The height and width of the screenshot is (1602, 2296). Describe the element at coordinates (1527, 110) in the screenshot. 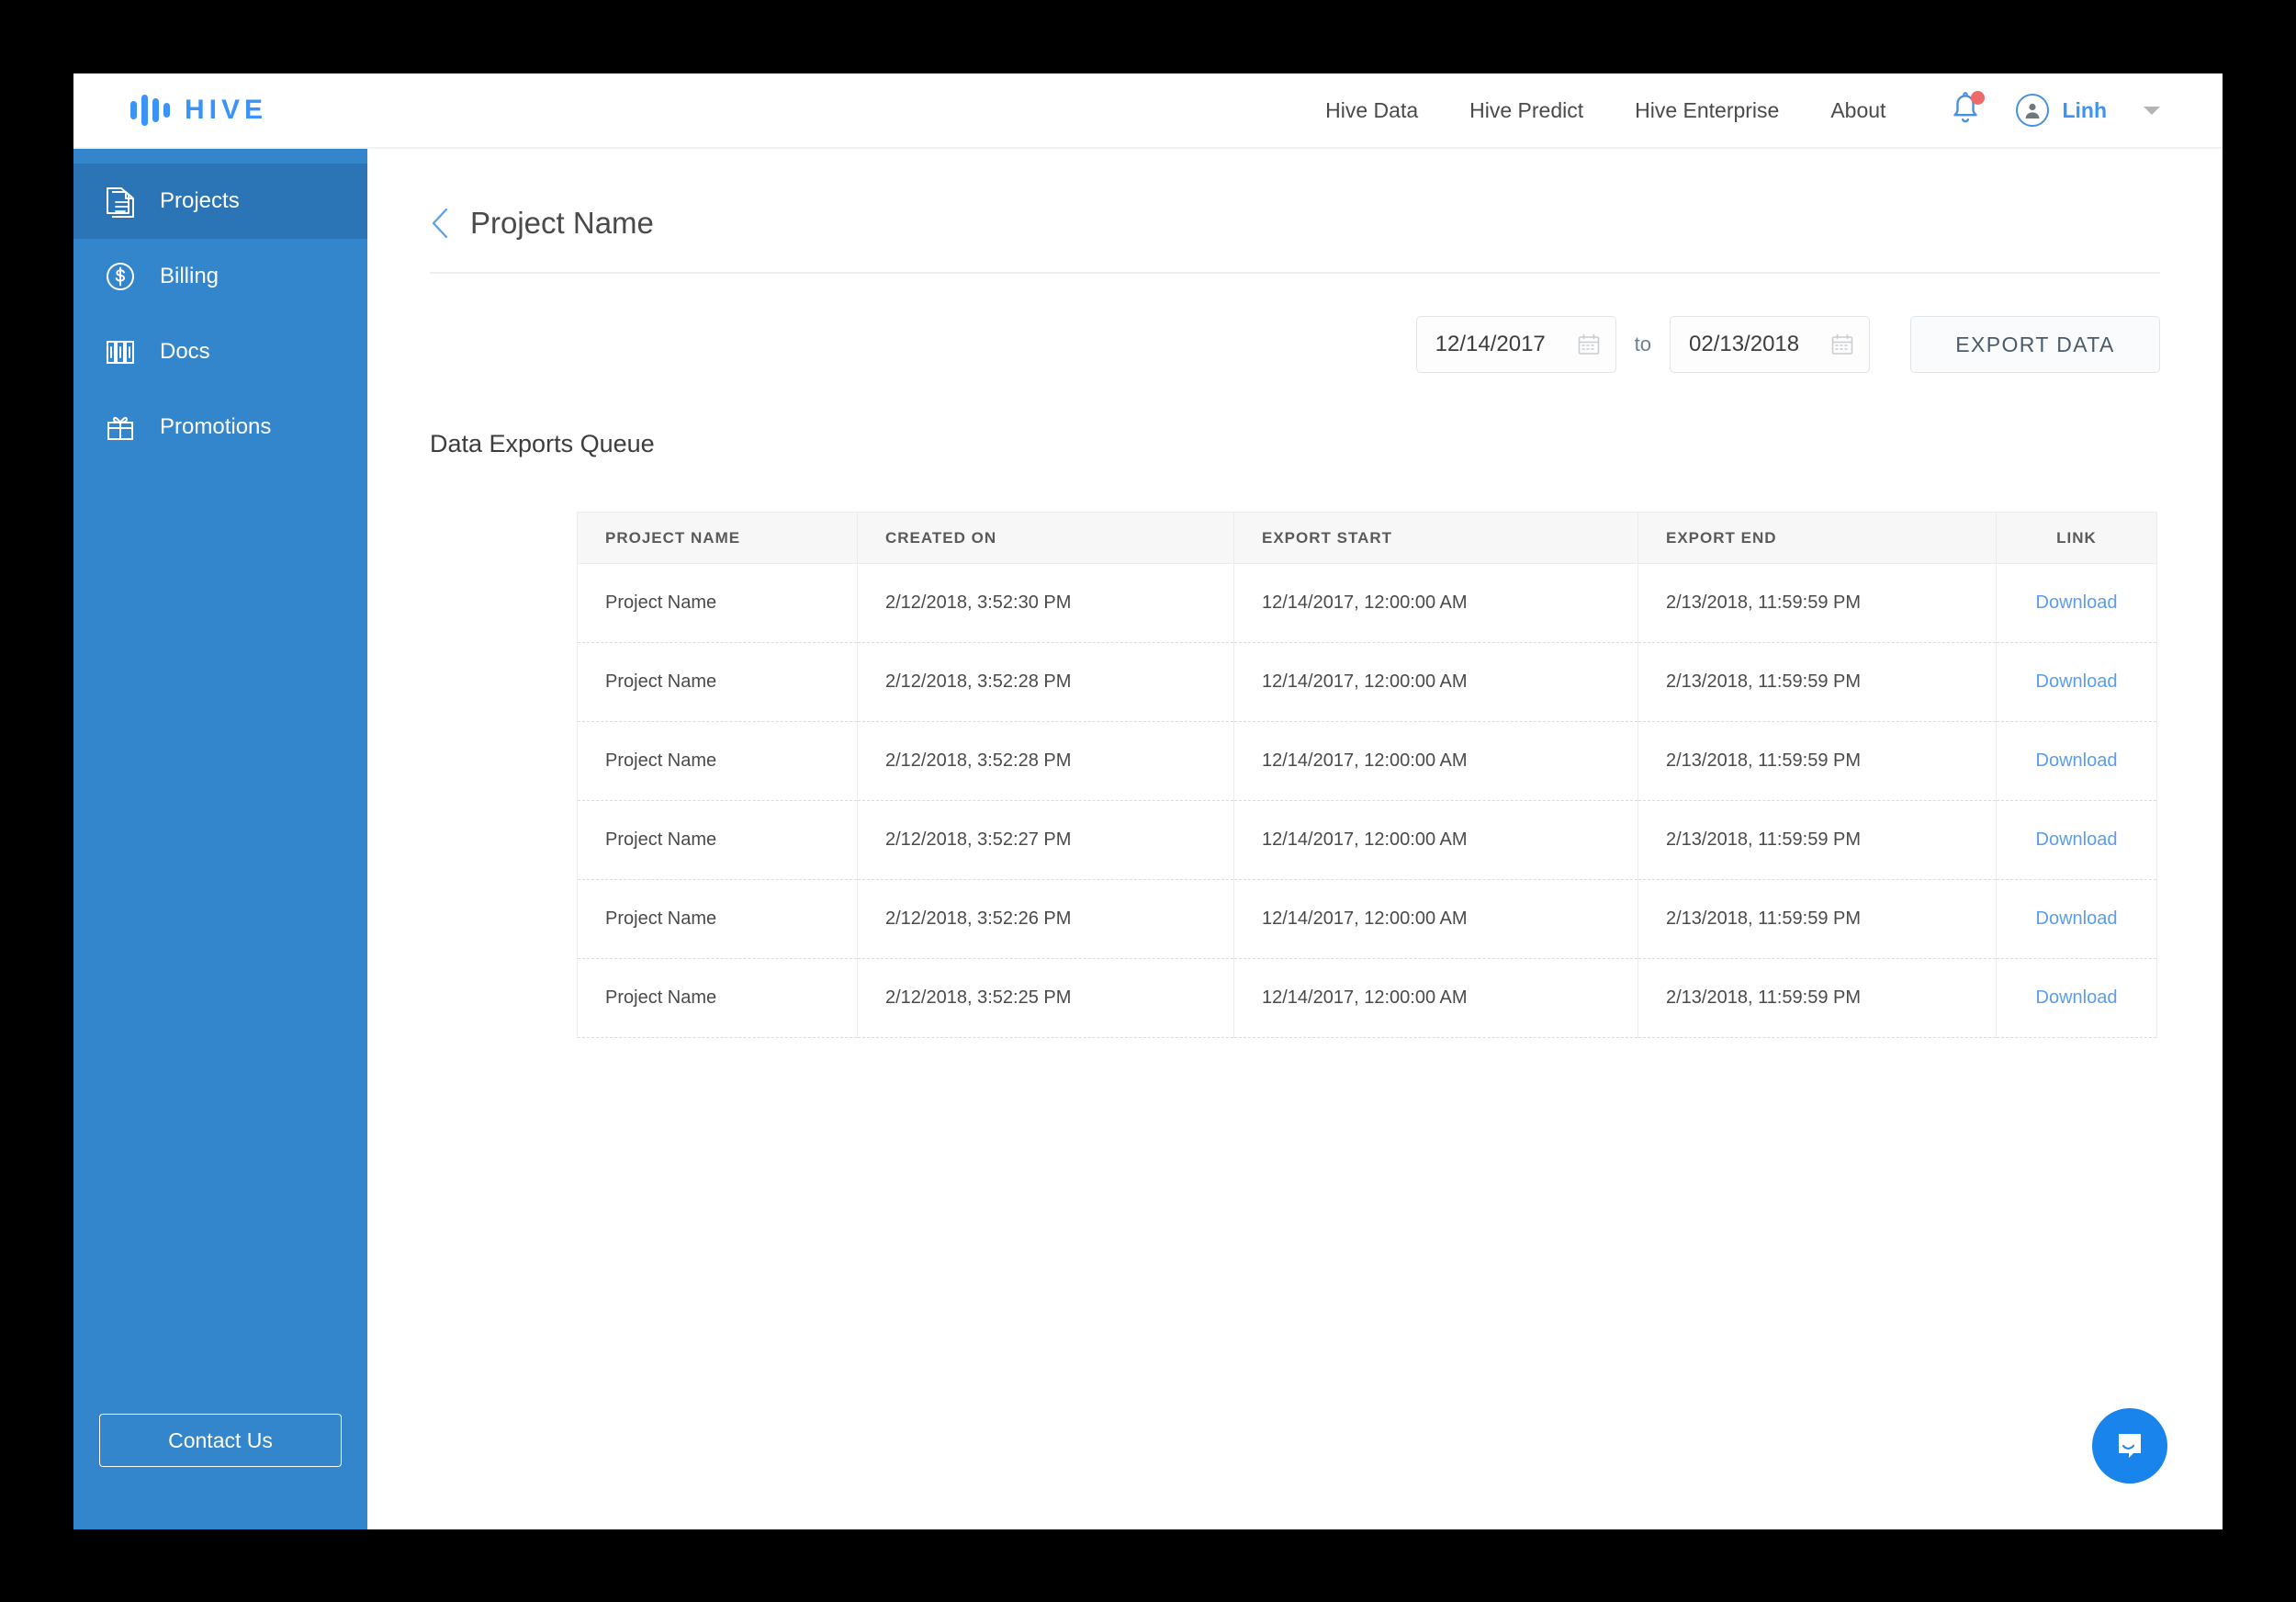

I see `nav-link-hive-predict: Hive Predict` at that location.